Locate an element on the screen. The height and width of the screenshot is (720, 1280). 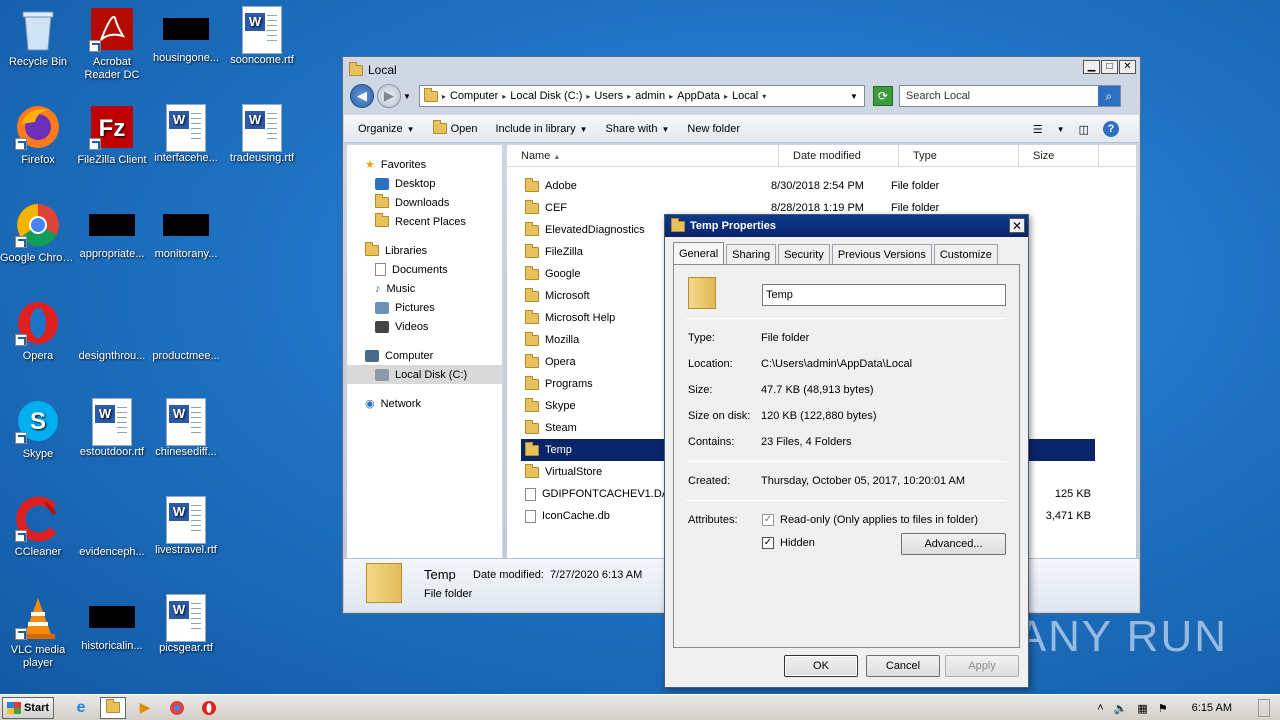
livestravel-file: W livestravel.rtf is located at coordinates (186, 526).